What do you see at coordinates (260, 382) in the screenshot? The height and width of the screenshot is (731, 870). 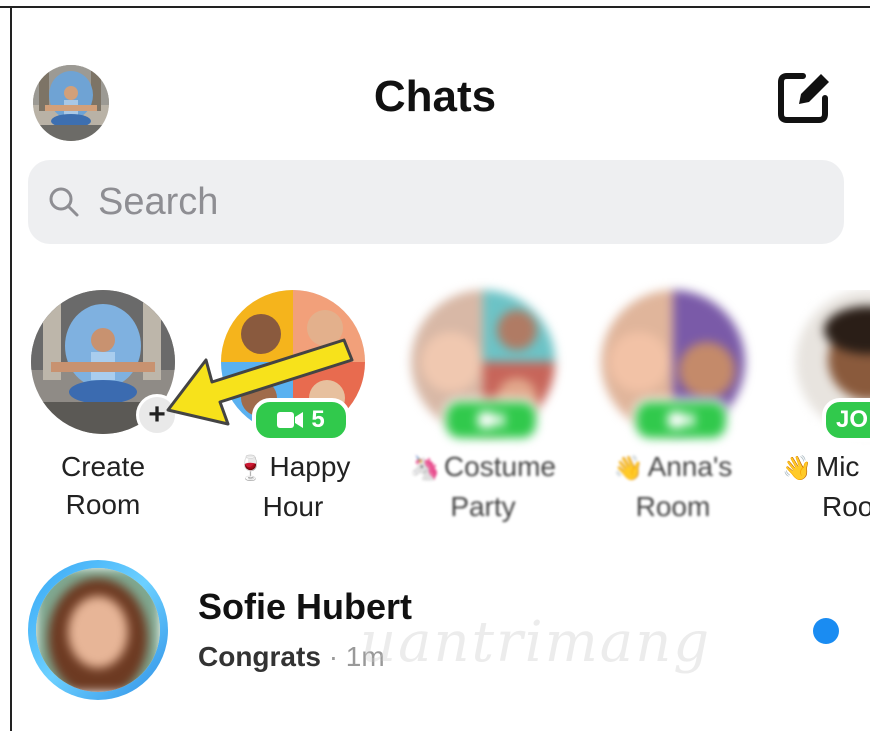 I see `annotation-arrow-icon` at bounding box center [260, 382].